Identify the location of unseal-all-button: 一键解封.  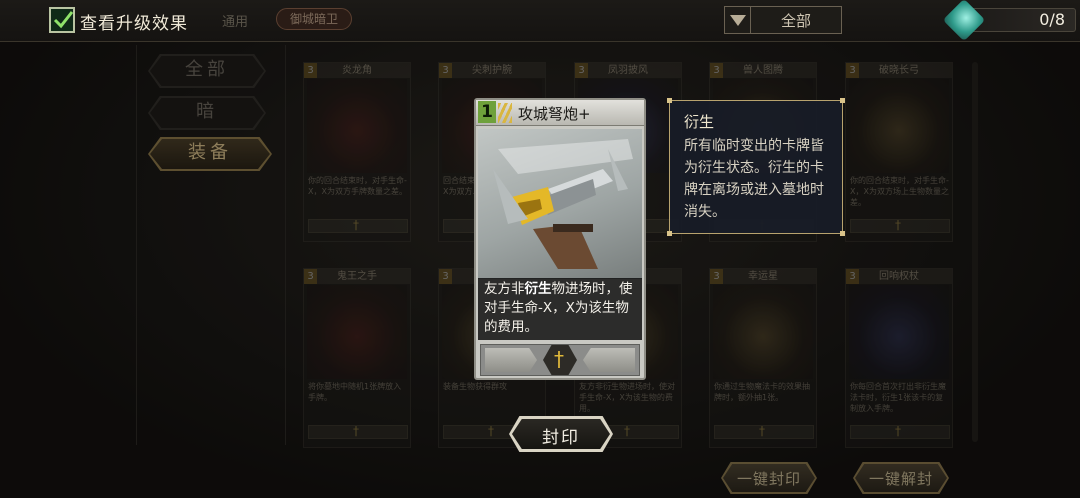
(901, 478).